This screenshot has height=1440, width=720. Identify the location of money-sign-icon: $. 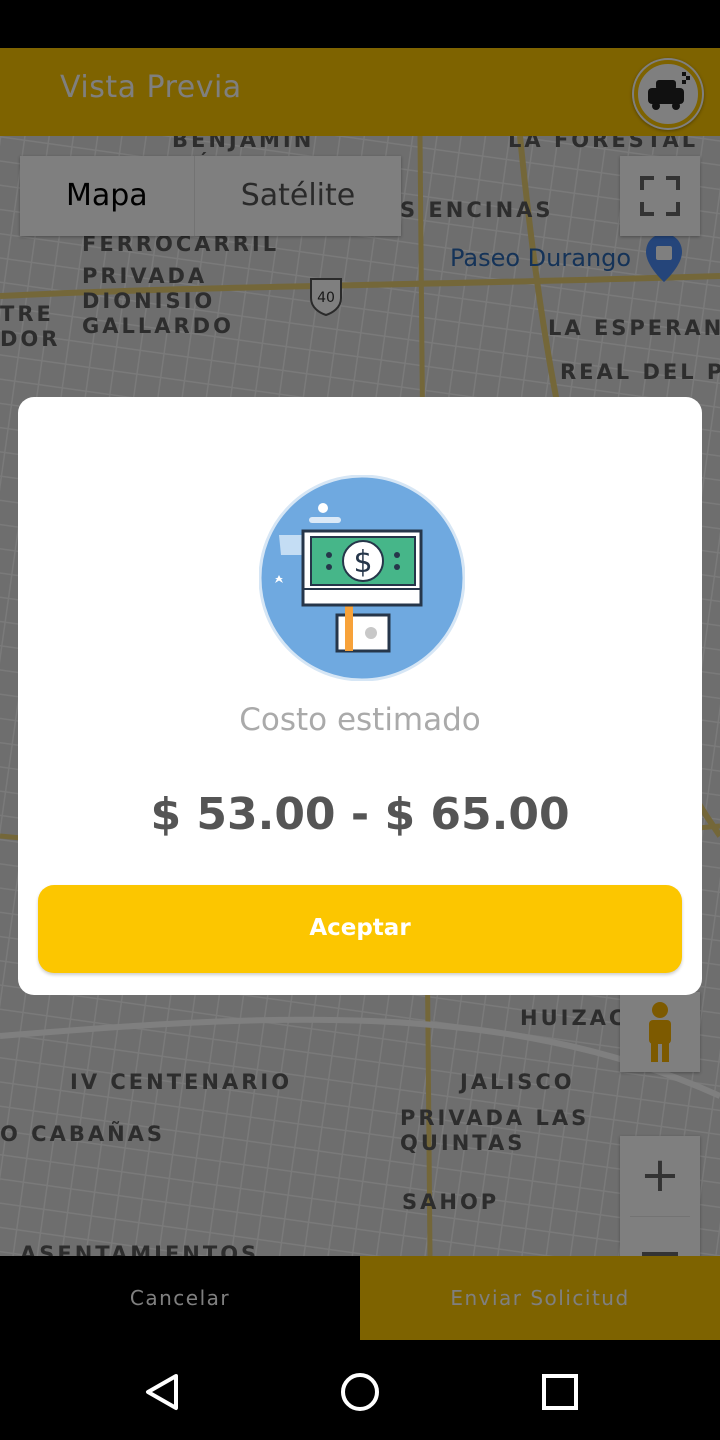
(362, 578).